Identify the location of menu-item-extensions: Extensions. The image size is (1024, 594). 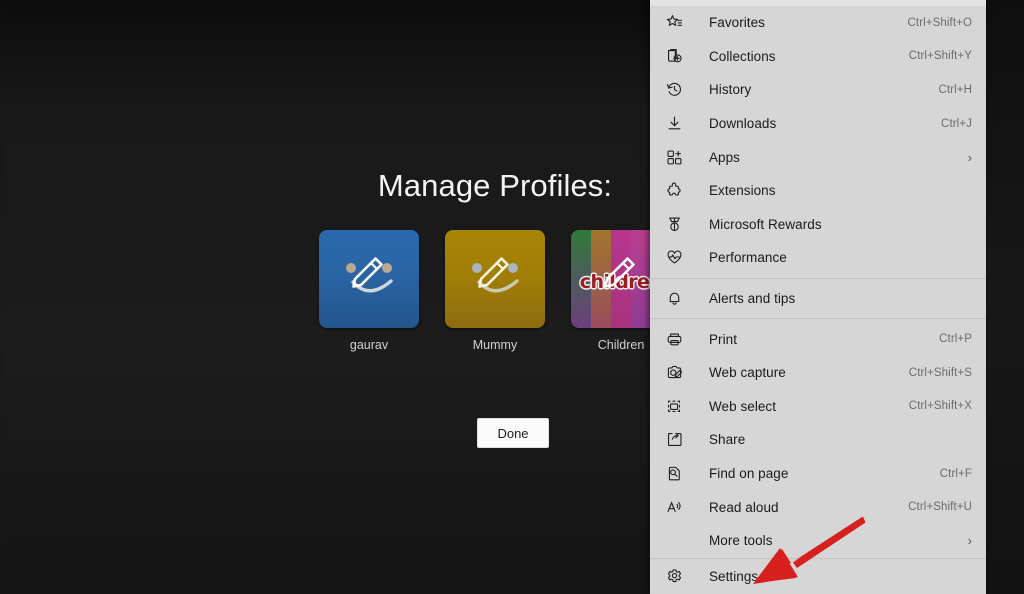
(818, 191).